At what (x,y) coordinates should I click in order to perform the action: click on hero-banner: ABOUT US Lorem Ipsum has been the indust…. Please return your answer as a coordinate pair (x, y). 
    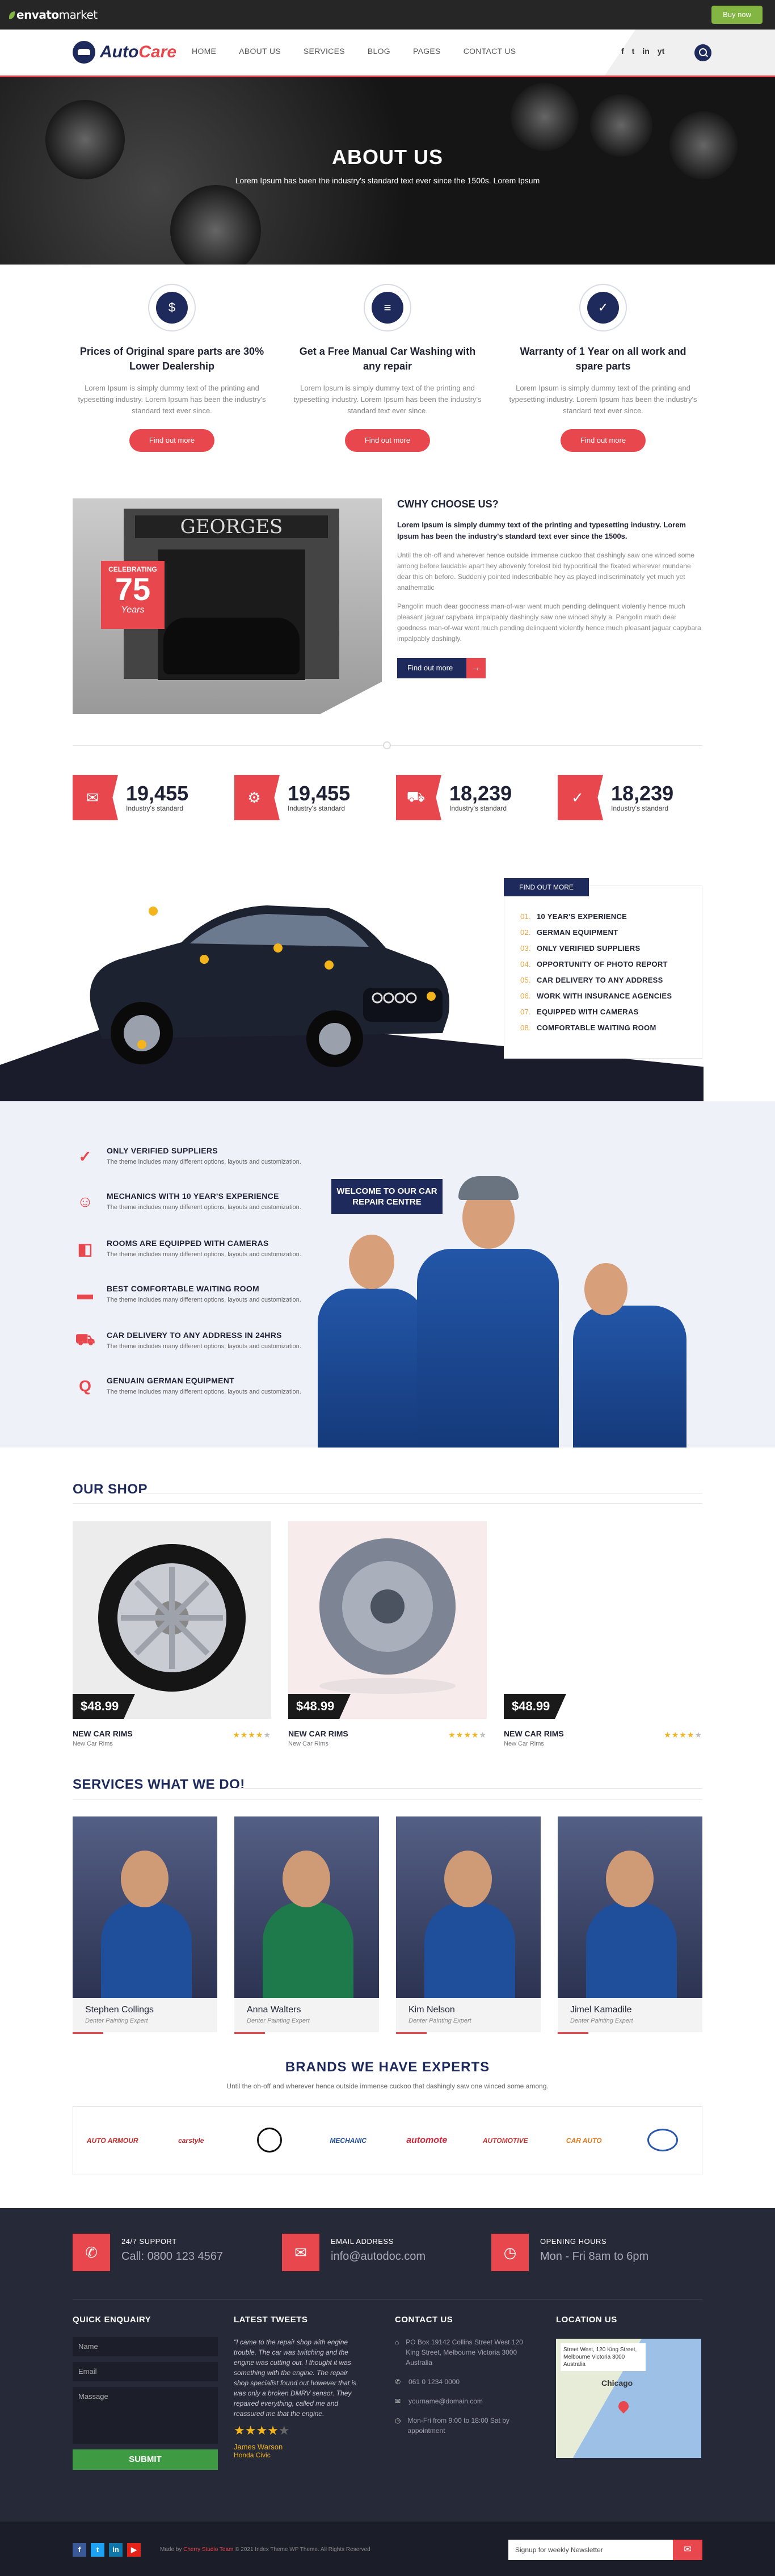
    Looking at the image, I should click on (387, 171).